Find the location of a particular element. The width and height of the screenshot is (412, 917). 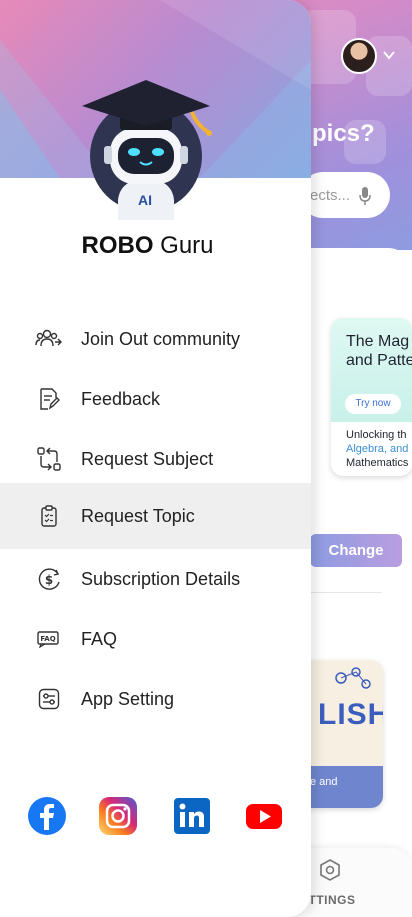

background-title: pics? is located at coordinates (343, 133).